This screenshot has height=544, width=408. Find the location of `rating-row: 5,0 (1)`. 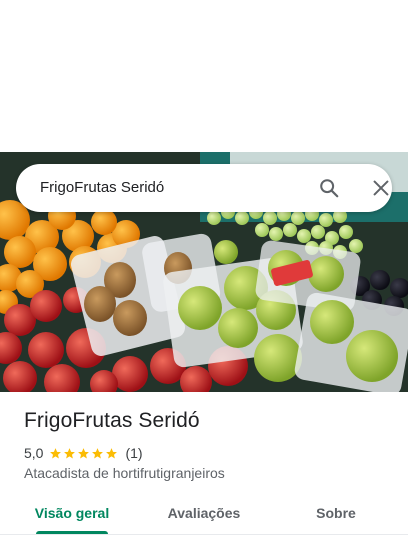

rating-row: 5,0 (1) is located at coordinates (83, 453).